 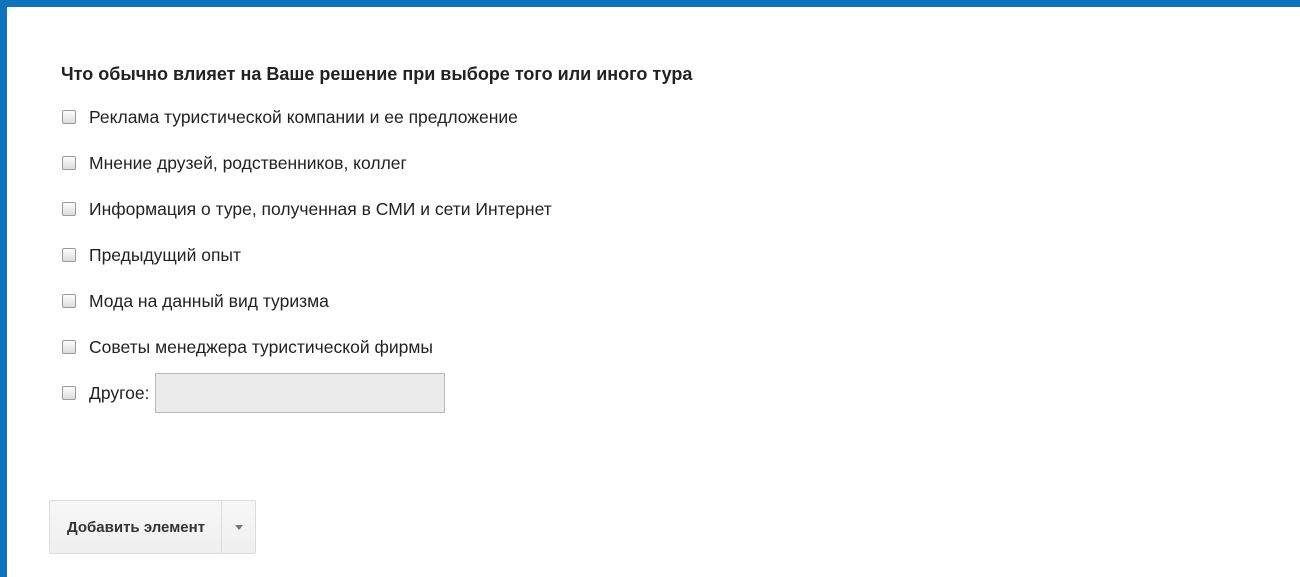 I want to click on checkbox-option: Мнение друзей, родственников, коллег, so click(x=306, y=163).